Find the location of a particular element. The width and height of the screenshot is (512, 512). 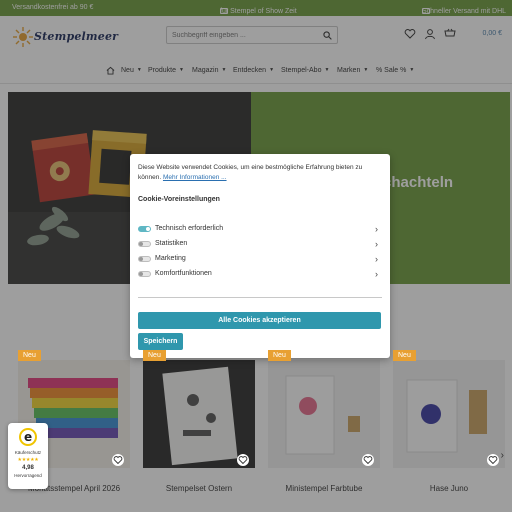

cookie-settings-heading: Cookie-Voreinstellungen is located at coordinates (179, 199).